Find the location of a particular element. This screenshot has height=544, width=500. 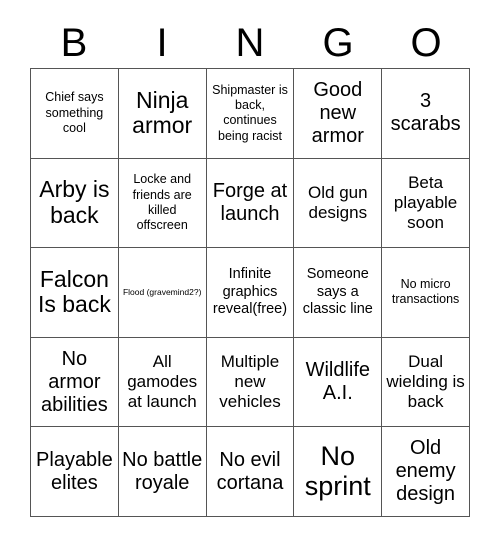

bingo-cell-label: Playable elites is located at coordinates (74, 471).